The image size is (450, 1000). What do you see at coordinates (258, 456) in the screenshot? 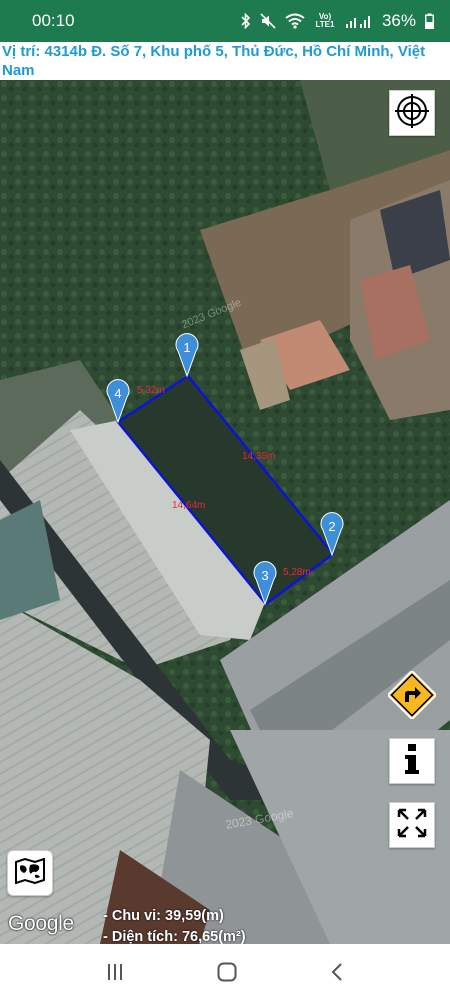
I see `edge-label: 14,35m` at bounding box center [258, 456].